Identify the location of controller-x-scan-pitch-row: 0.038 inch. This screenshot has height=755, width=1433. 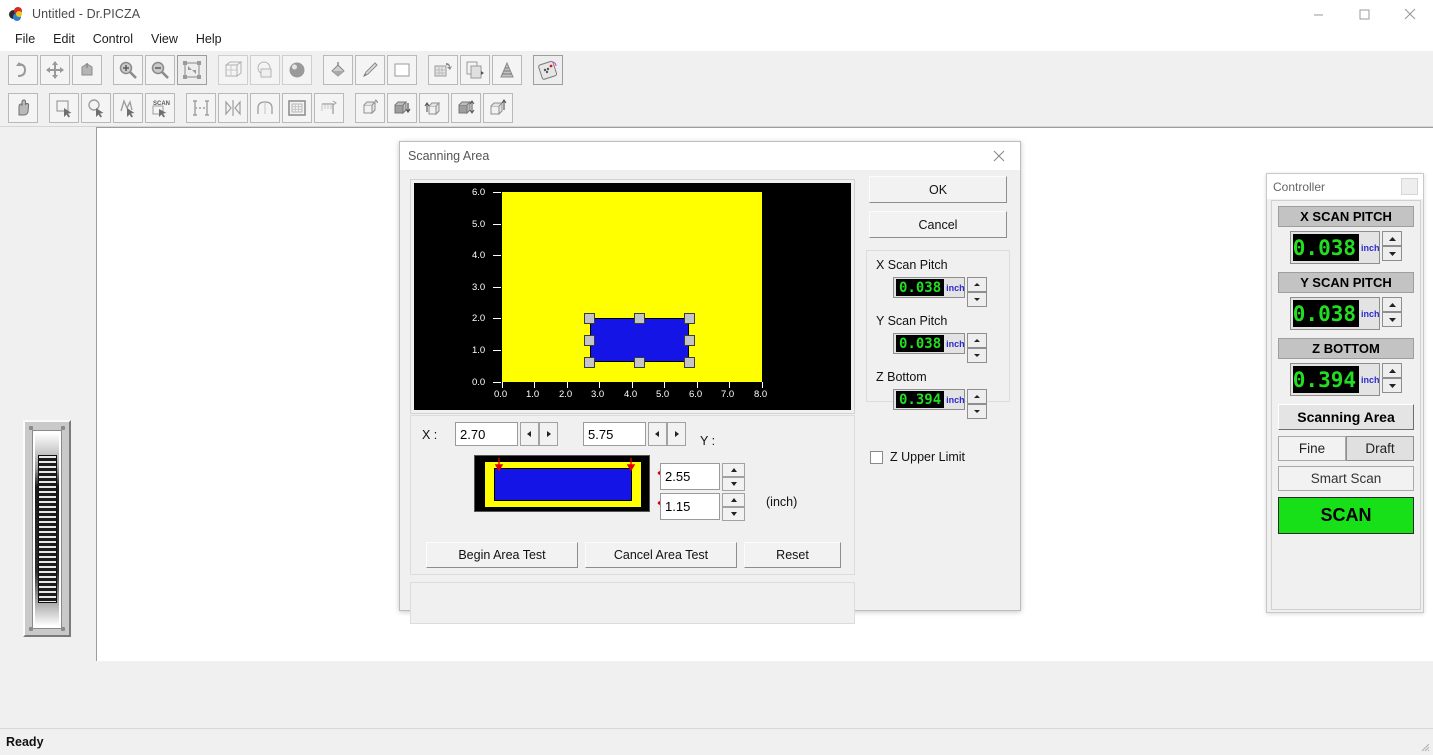
(1346, 247).